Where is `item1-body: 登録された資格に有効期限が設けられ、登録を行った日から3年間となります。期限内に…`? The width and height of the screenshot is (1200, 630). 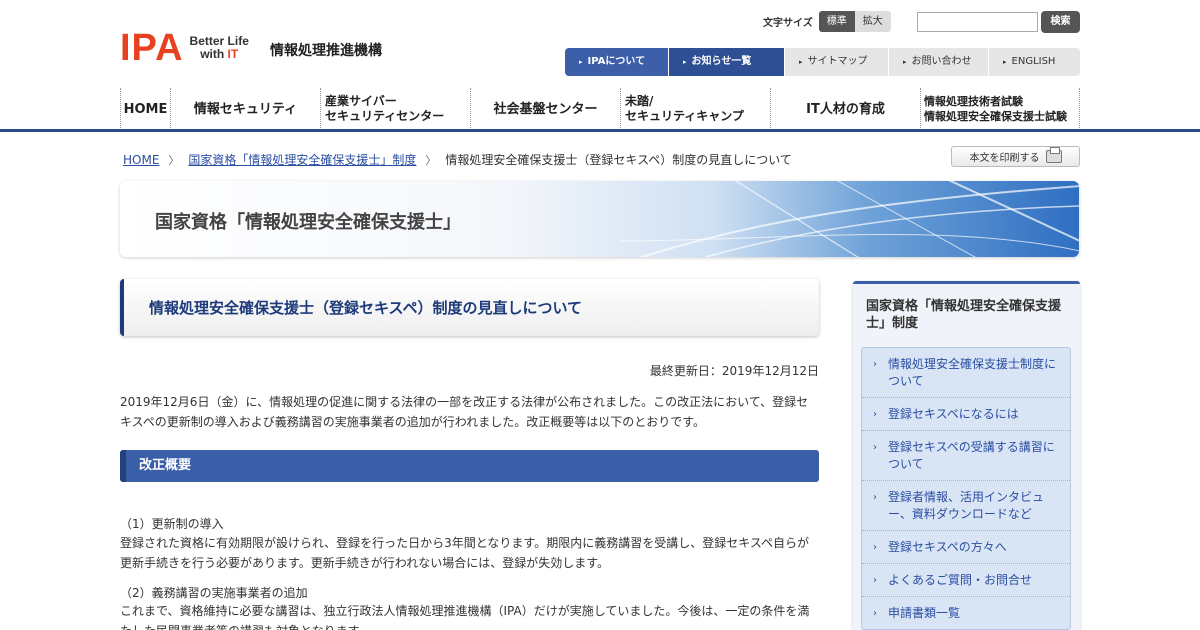 item1-body: 登録された資格に有効期限が設けられ、登録を行った日から3年間となります。期限内に… is located at coordinates (465, 553).